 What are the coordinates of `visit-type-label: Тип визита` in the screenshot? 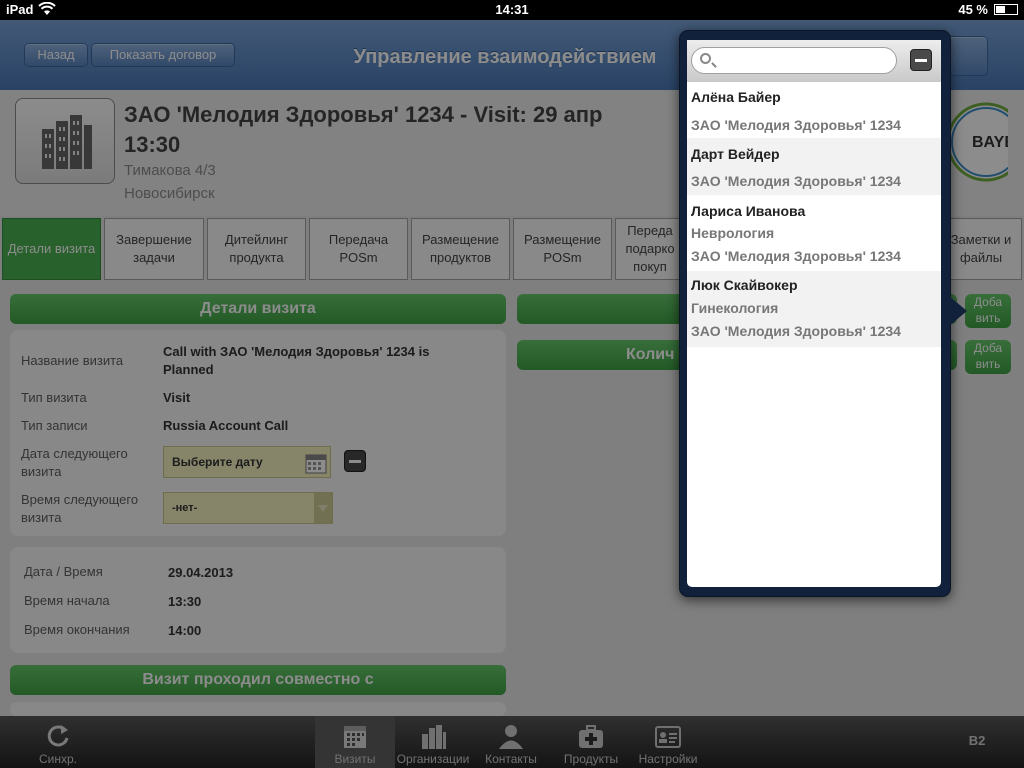 It's located at (54, 397).